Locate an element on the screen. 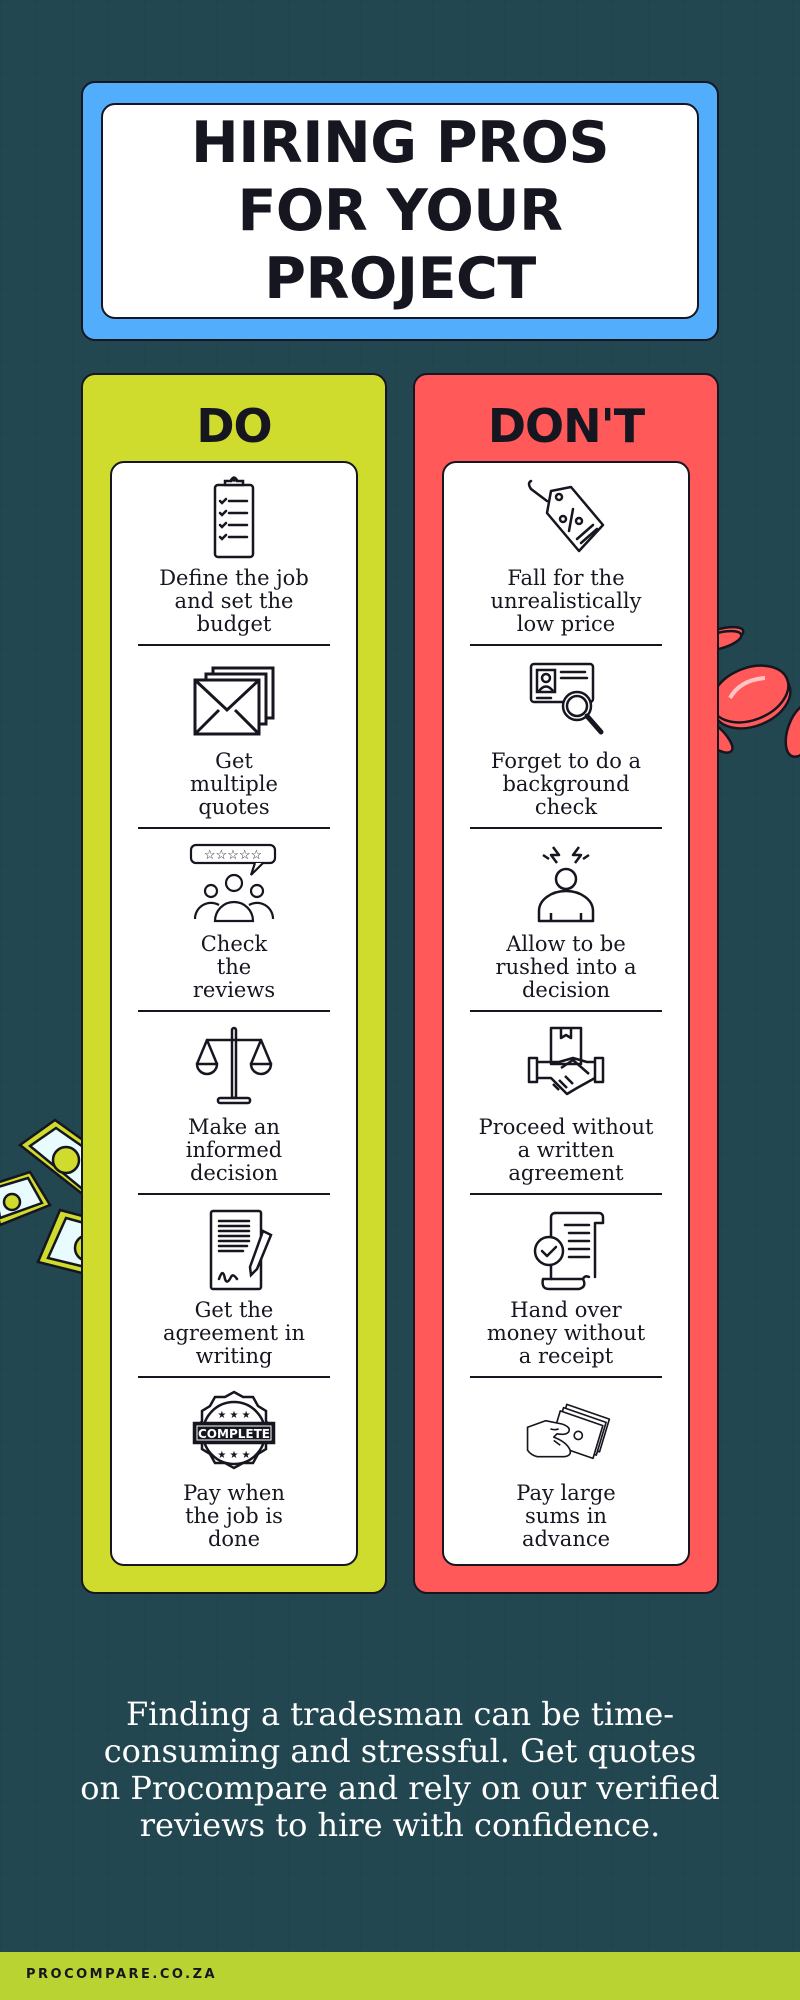  dont-item-label: Pay large sums in advance is located at coordinates (566, 1516).